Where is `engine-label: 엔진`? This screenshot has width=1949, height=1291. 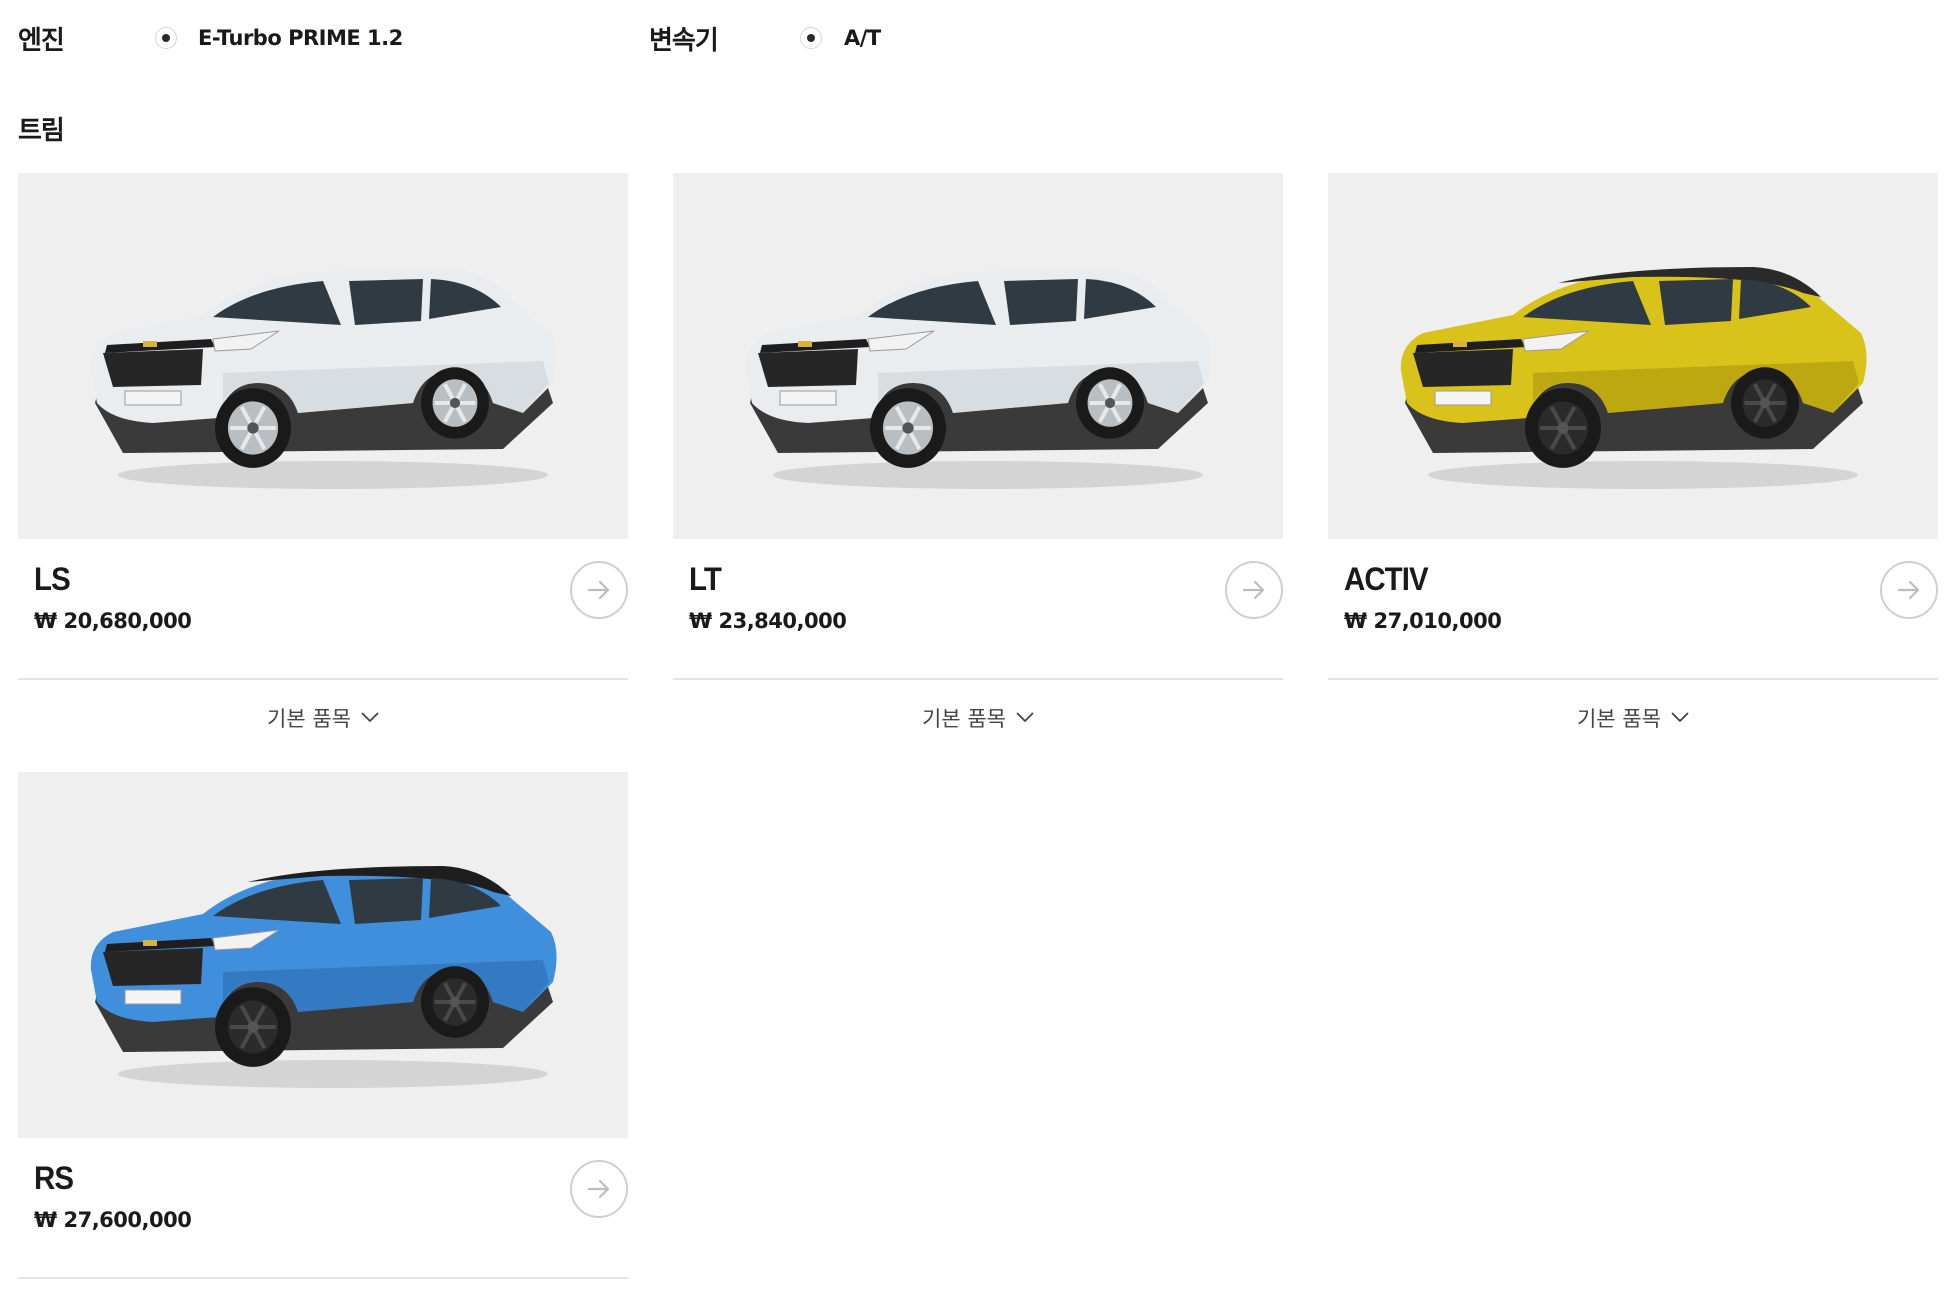 engine-label: 엔진 is located at coordinates (41, 40).